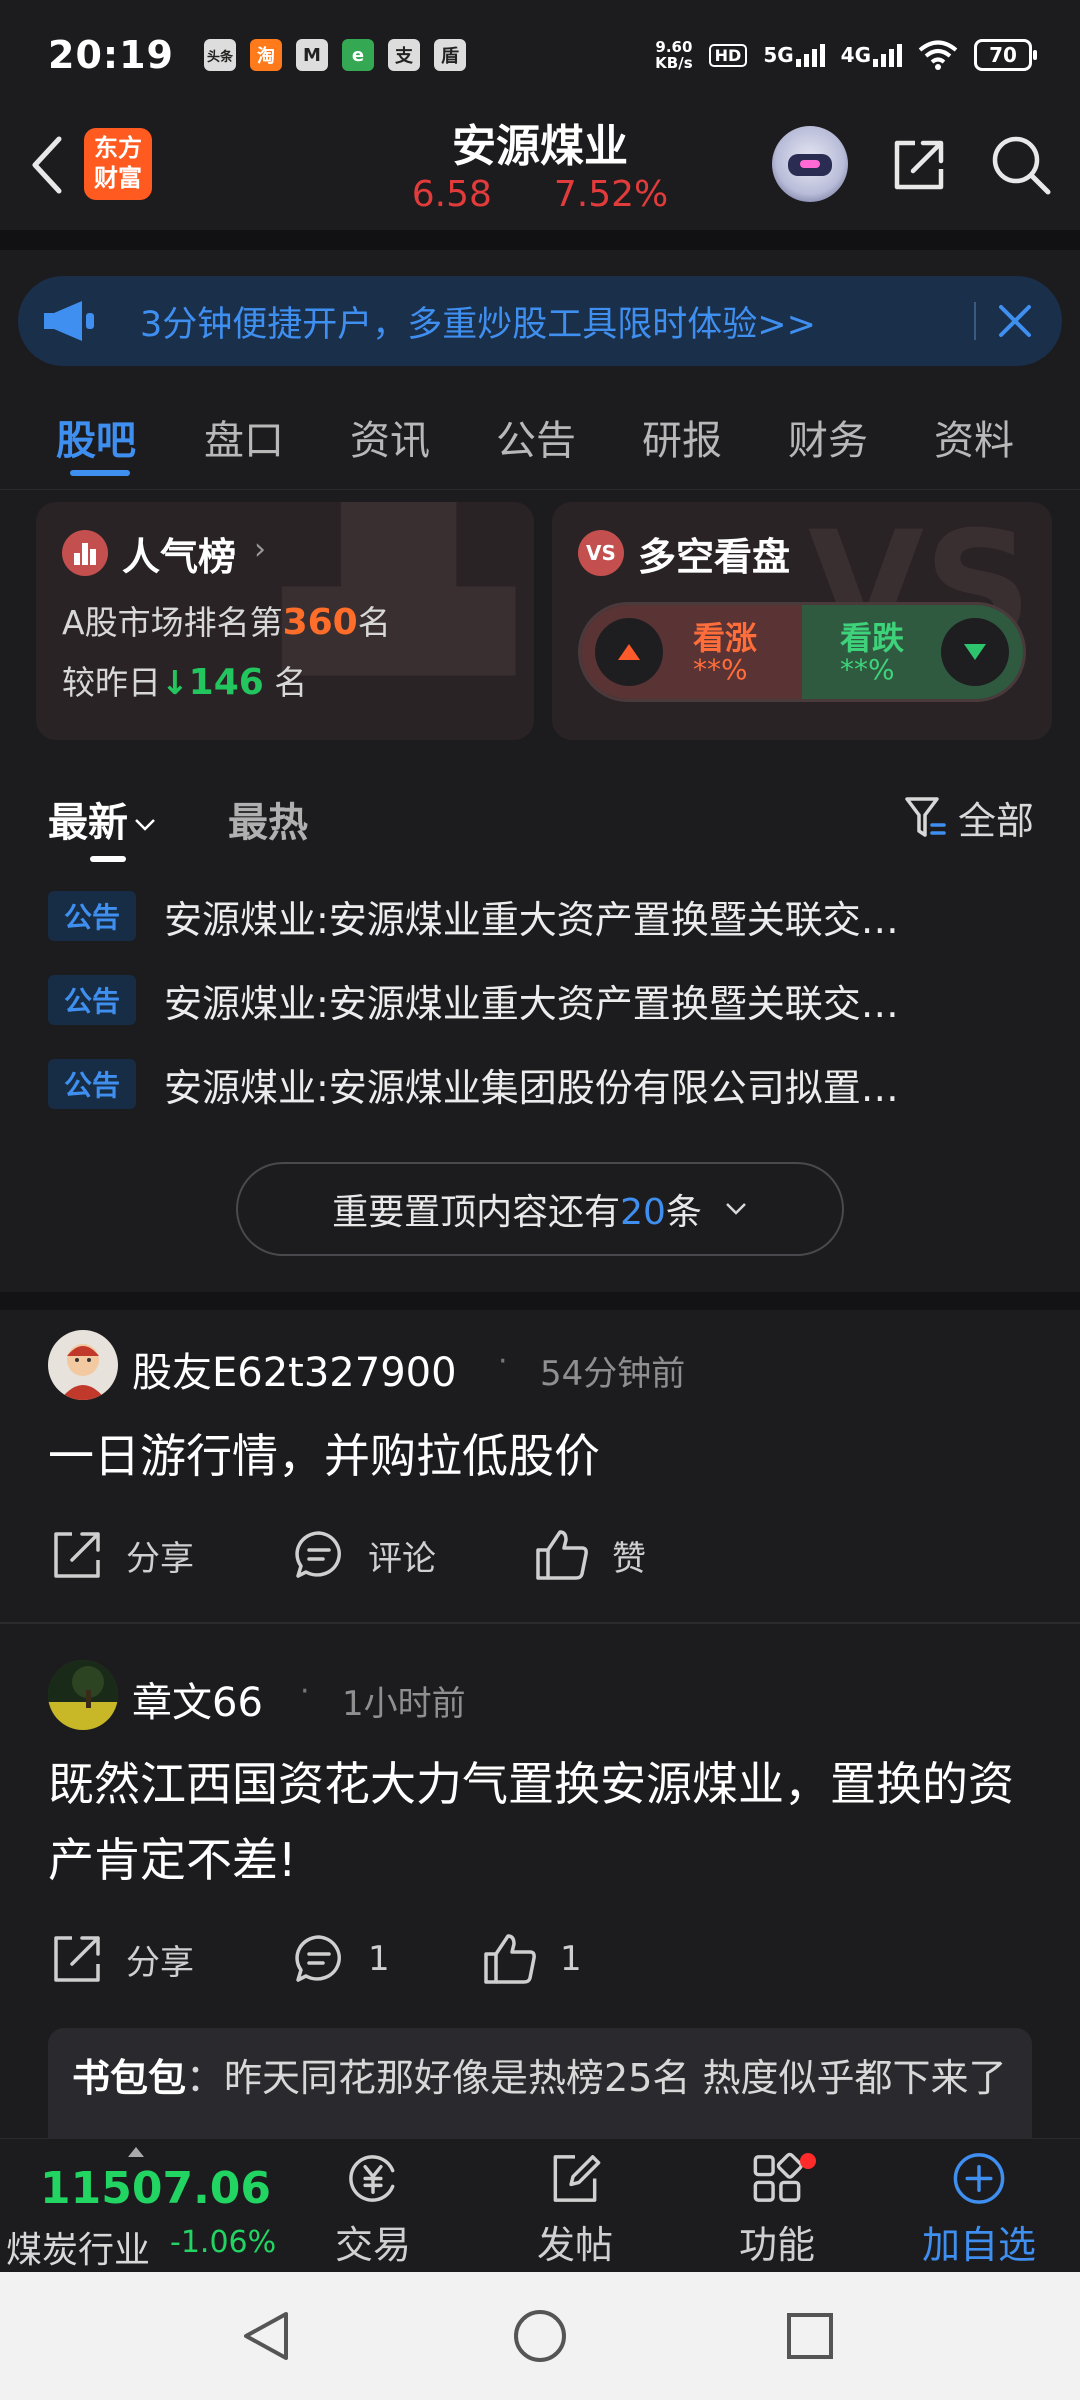 Image resolution: width=1080 pixels, height=2400 pixels. I want to click on nav-post-label: 发帖, so click(574, 2245).